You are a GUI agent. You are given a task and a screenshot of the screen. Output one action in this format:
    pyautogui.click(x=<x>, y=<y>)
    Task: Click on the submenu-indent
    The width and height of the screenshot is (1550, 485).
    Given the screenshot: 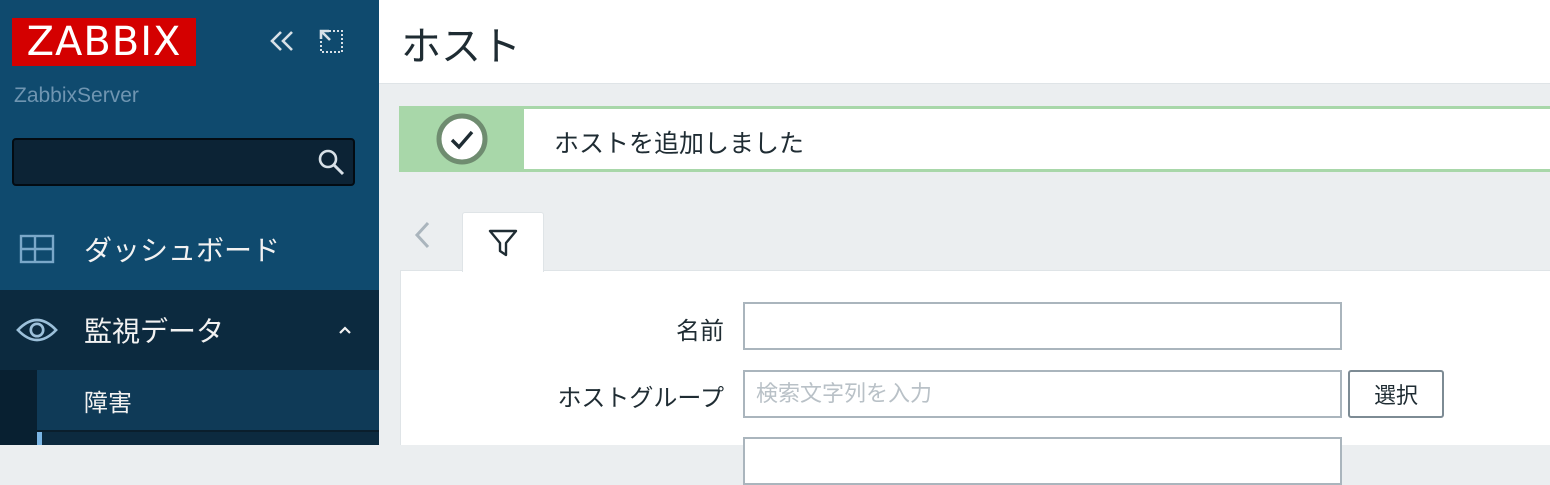 What is the action you would take?
    pyautogui.click(x=18, y=407)
    